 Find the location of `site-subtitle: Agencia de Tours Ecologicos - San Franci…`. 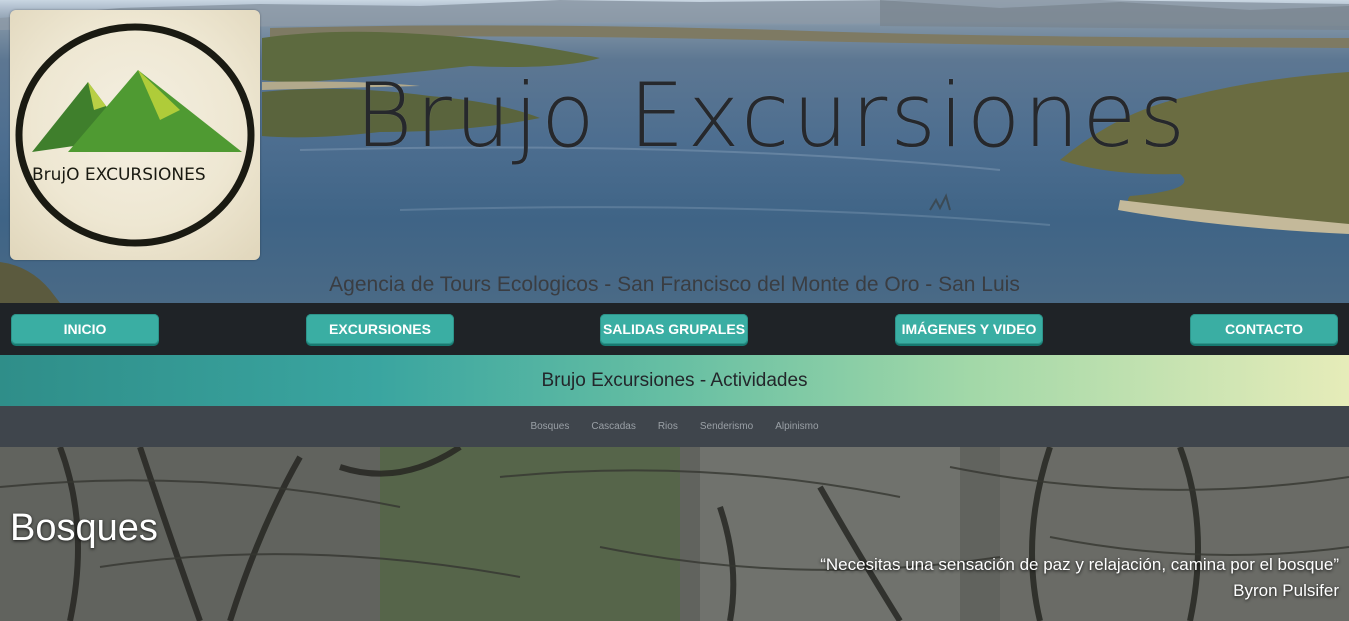

site-subtitle: Agencia de Tours Ecologicos - San Franci… is located at coordinates (674, 284).